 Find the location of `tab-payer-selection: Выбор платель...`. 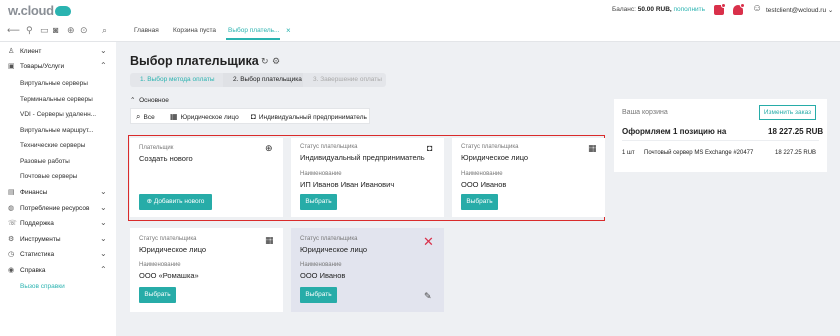

tab-payer-selection: Выбор платель... is located at coordinates (253, 30).